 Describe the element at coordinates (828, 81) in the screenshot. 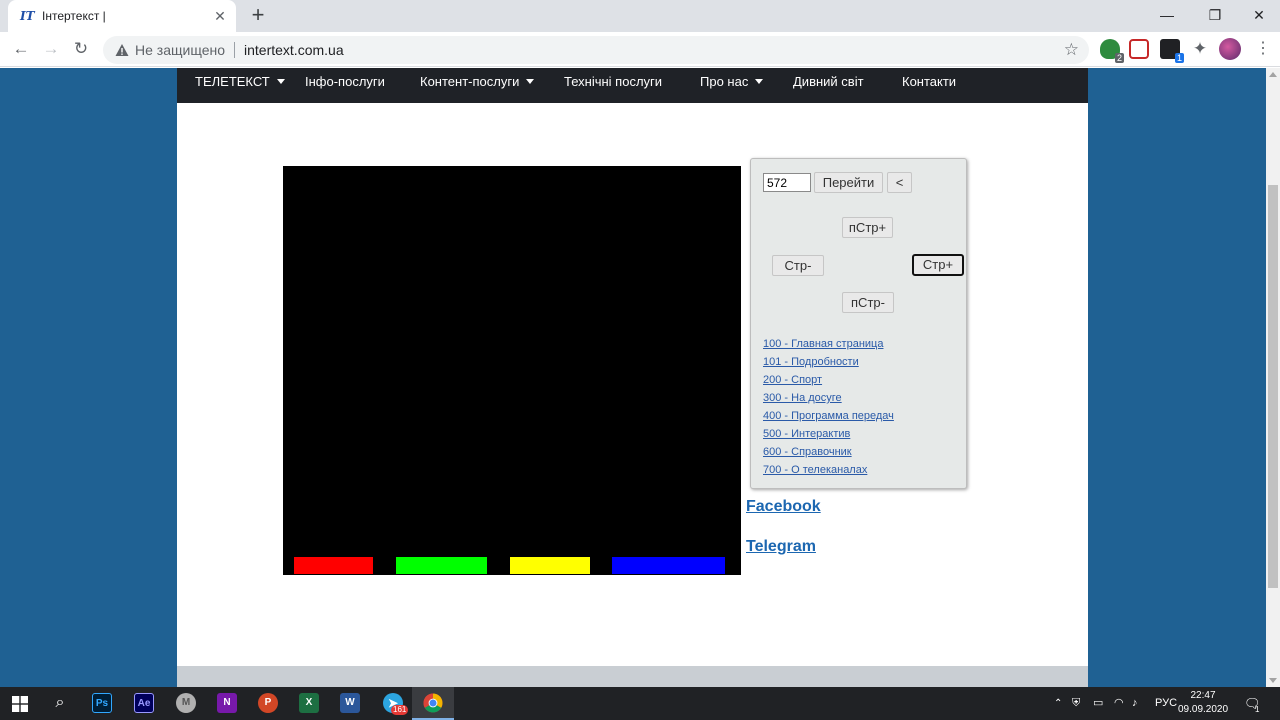

I see `nav-label: Дивний світ` at that location.